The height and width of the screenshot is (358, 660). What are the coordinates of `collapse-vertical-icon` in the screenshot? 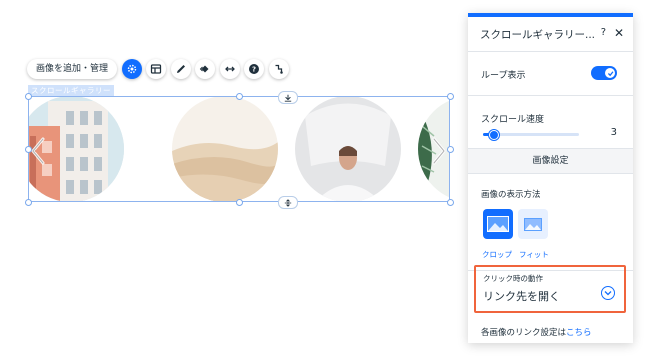 It's located at (288, 202).